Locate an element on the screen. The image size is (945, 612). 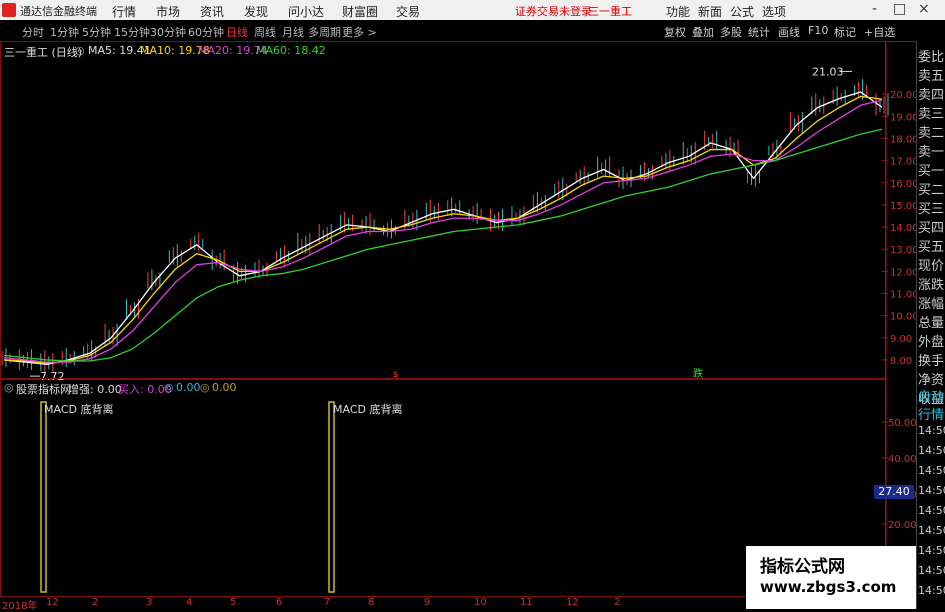
y-tick-label-1: 19.00 is located at coordinates (903, 117).